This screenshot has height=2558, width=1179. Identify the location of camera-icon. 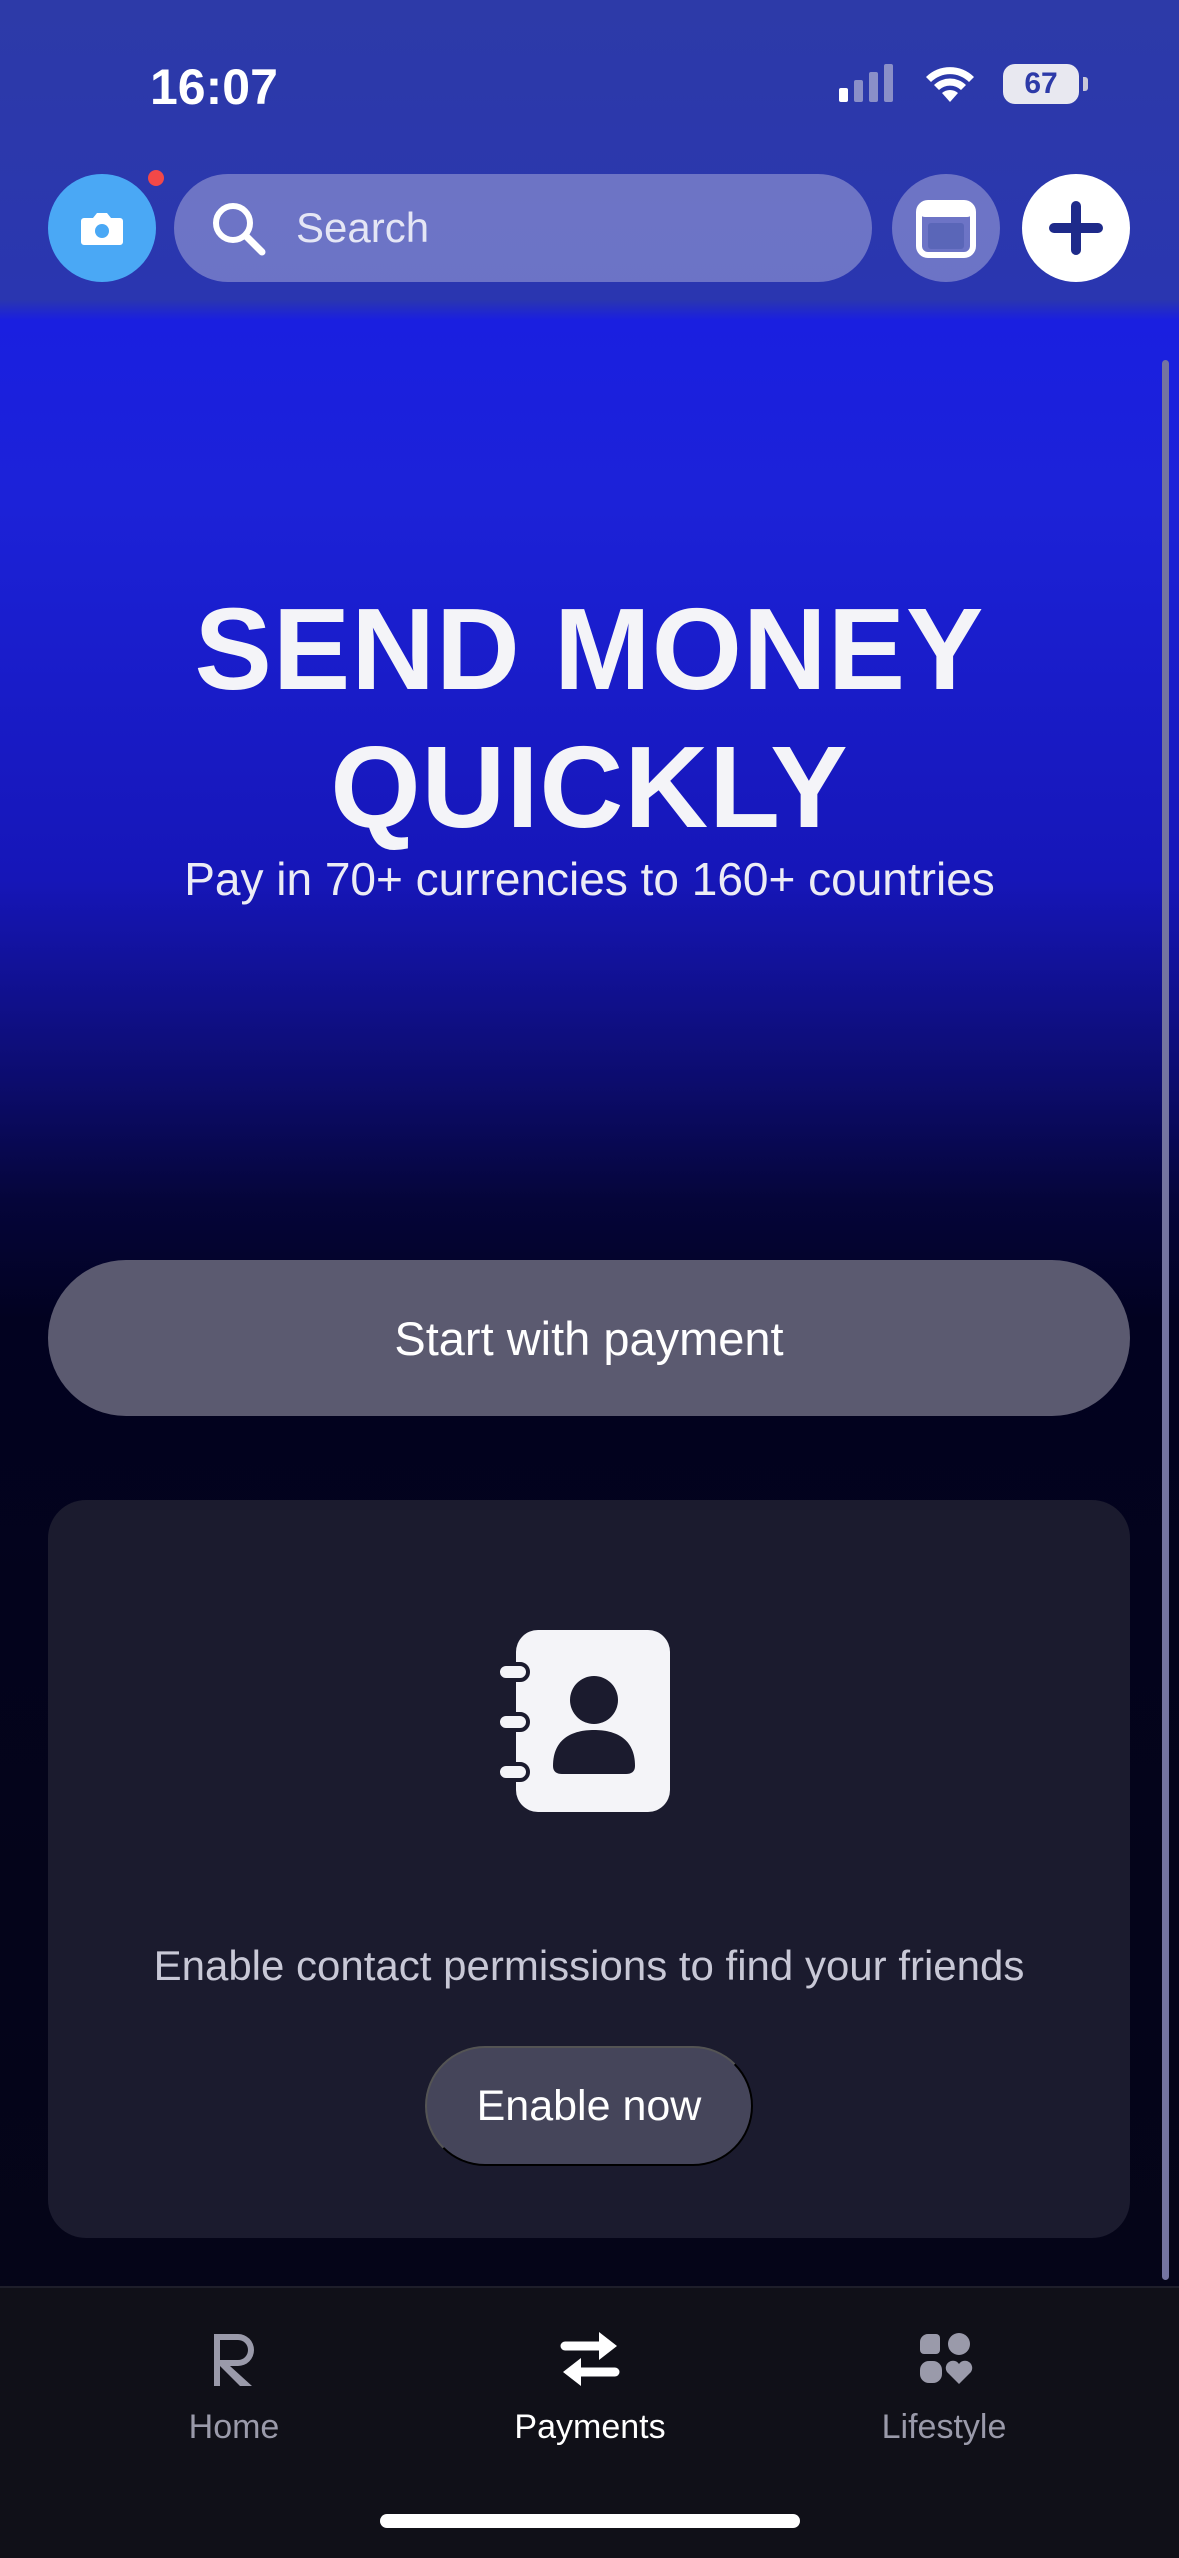
(102, 229).